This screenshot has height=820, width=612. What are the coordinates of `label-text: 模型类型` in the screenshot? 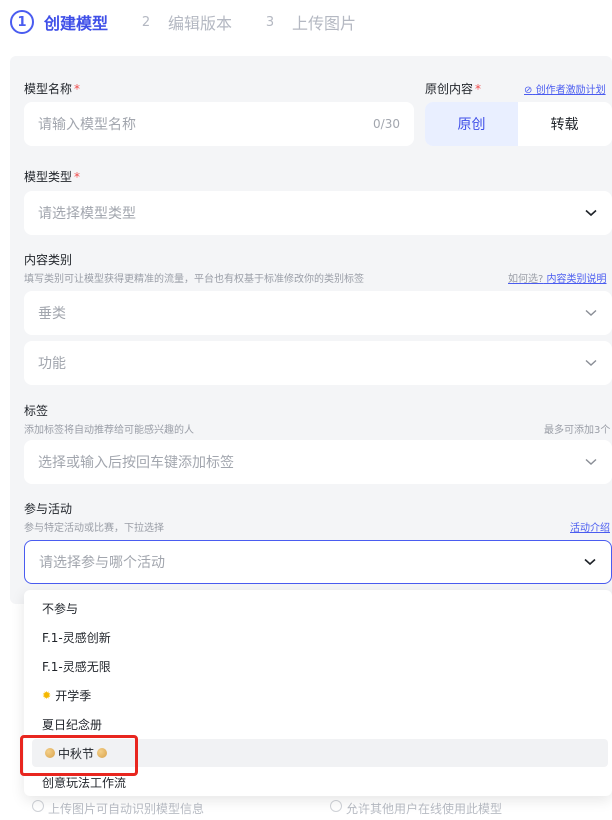 It's located at (48, 177).